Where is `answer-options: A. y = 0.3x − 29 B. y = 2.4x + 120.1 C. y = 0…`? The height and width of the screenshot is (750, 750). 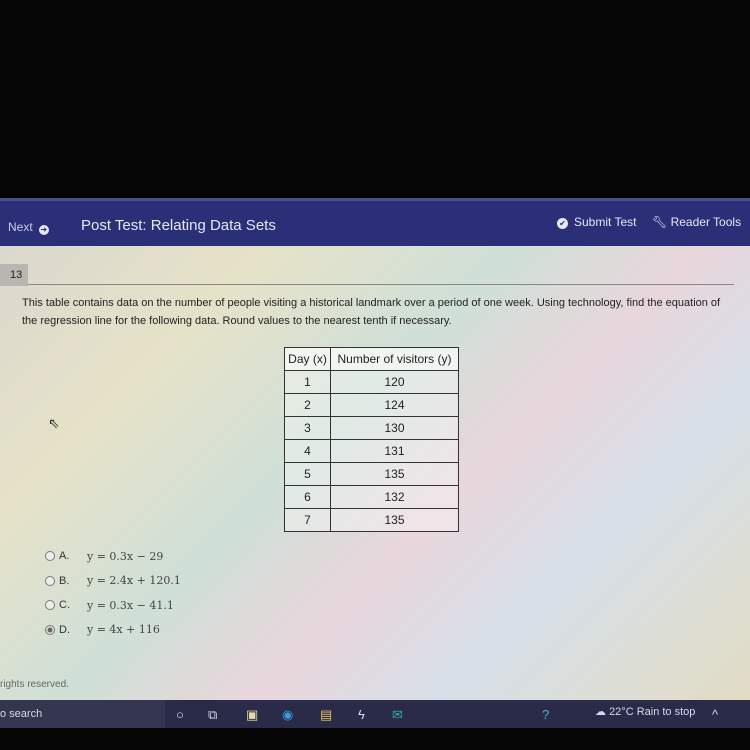
answer-options: A. y = 0.3x − 29 B. y = 2.4x + 120.1 C. y = 0… is located at coordinates (113, 593).